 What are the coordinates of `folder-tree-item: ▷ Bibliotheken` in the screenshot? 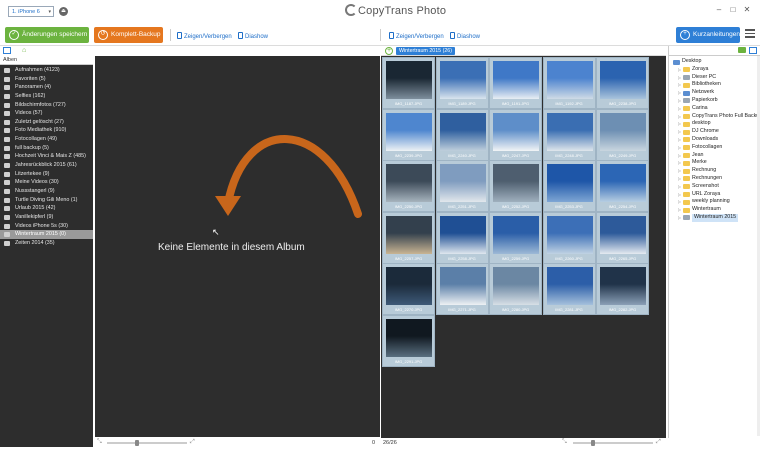 It's located at (714, 85).